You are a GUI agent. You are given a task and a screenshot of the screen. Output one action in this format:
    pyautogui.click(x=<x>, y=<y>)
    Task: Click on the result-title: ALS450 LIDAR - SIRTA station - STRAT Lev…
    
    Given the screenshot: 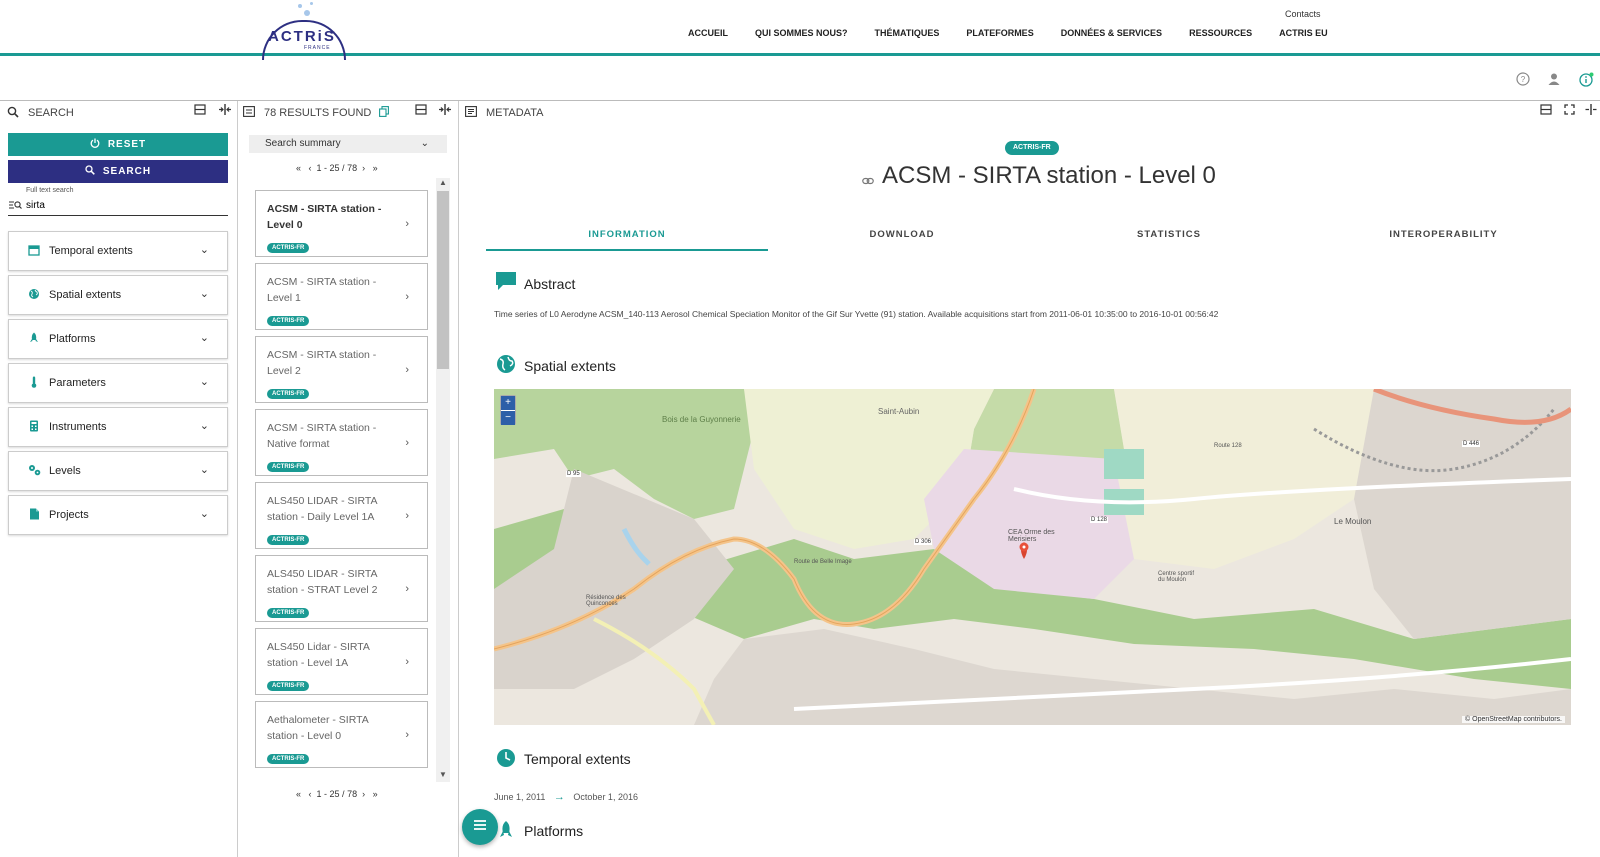 What is the action you would take?
    pyautogui.click(x=322, y=582)
    